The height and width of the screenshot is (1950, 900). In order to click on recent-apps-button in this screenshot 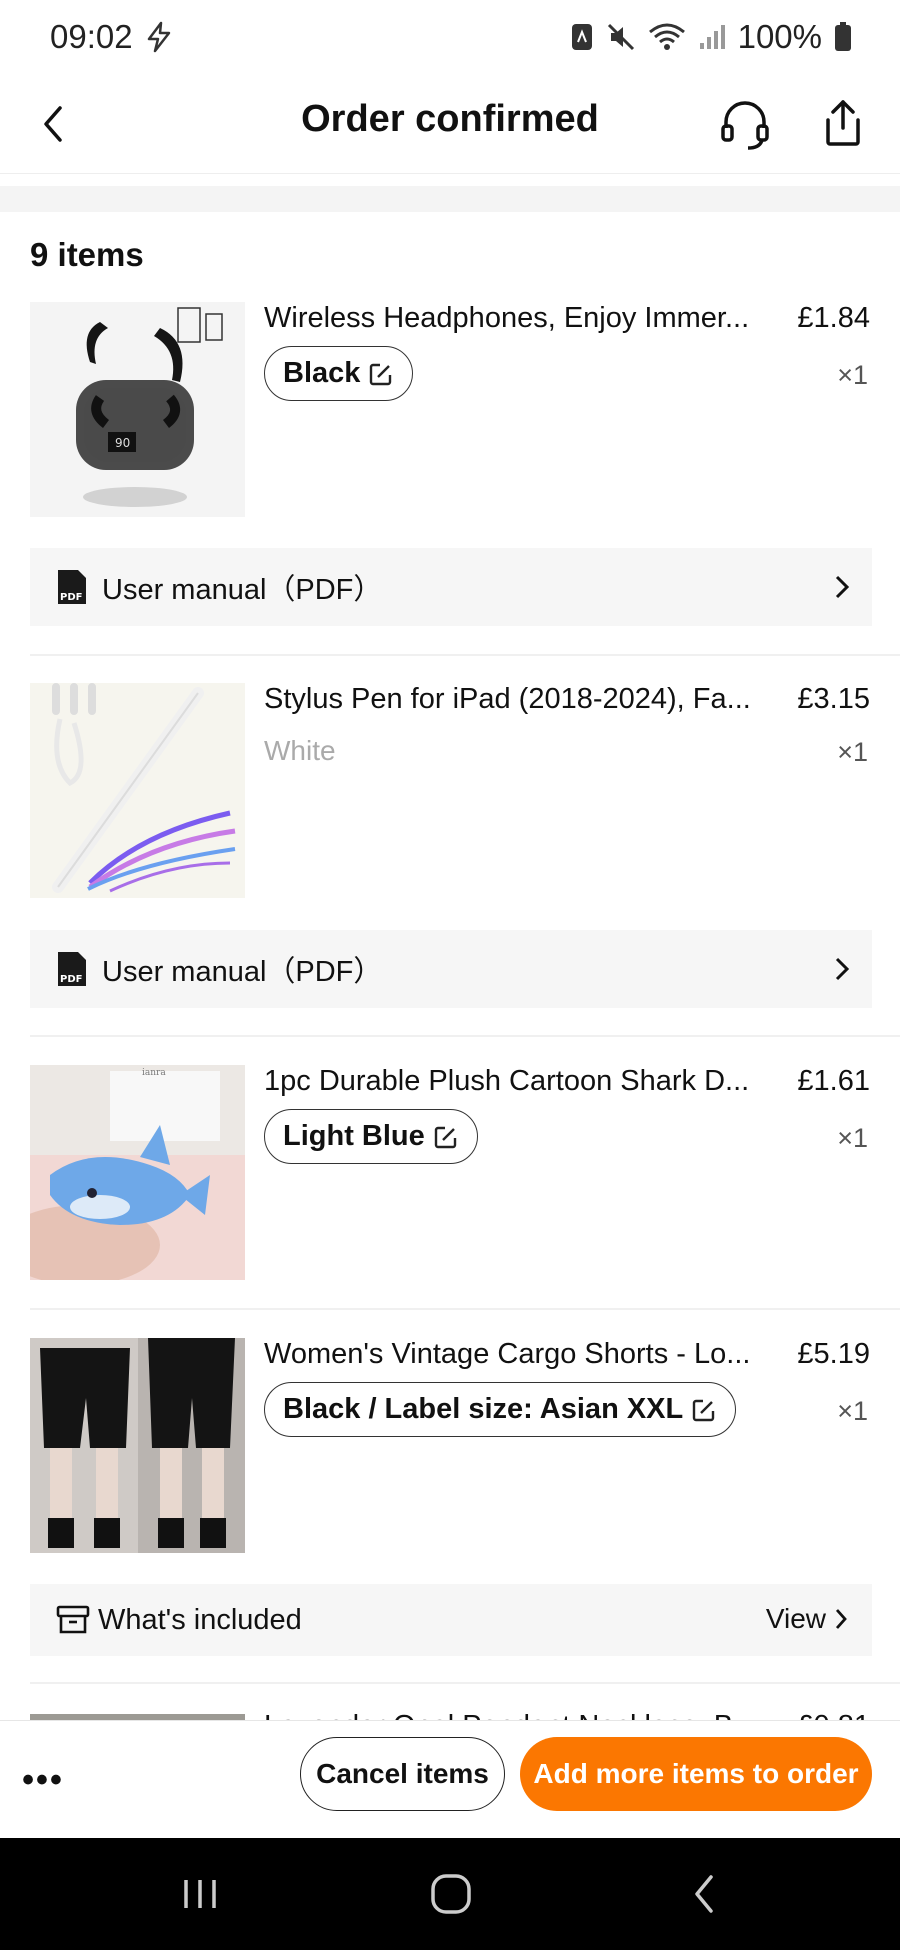, I will do `click(200, 1894)`.